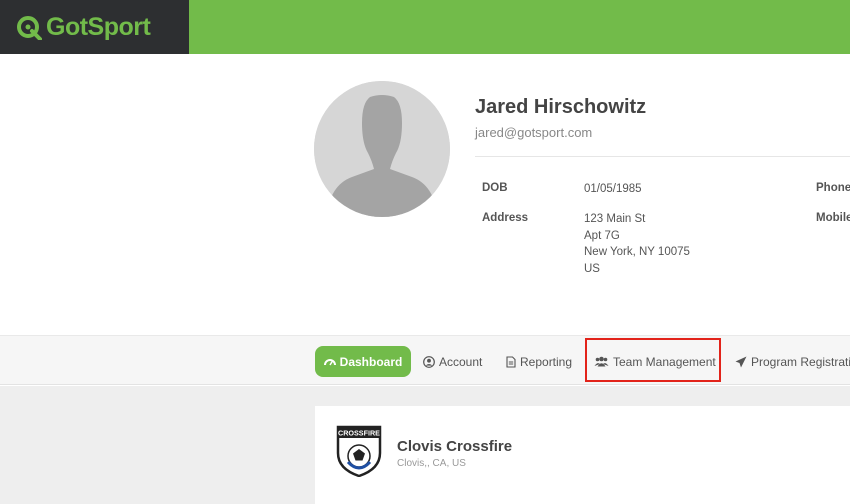 Image resolution: width=850 pixels, height=504 pixels. Describe the element at coordinates (833, 188) in the screenshot. I see `phone-label: Phone` at that location.